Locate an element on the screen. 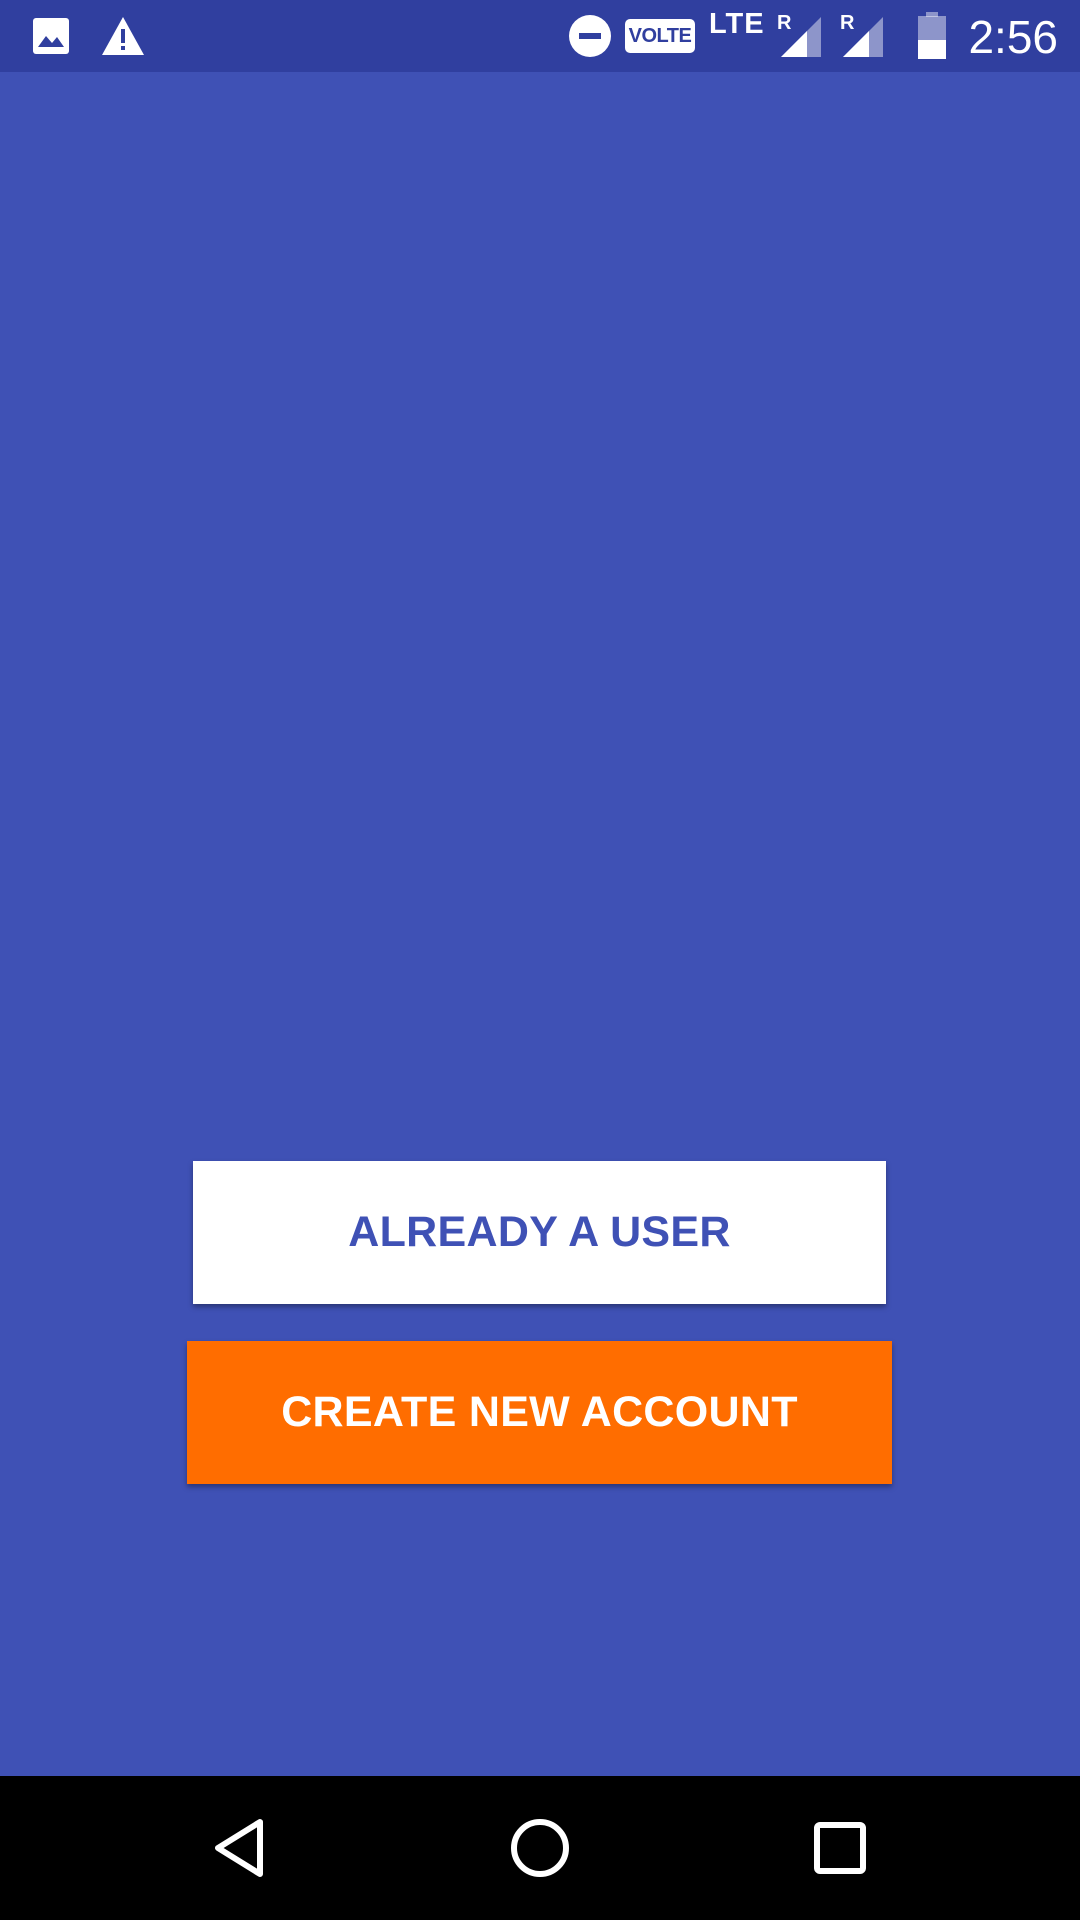 Image resolution: width=1080 pixels, height=1920 pixels. navigation-bar is located at coordinates (540, 1848).